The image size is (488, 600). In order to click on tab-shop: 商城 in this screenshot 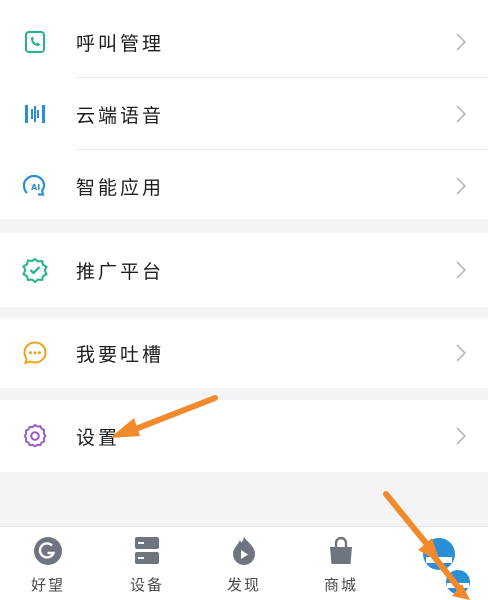, I will do `click(341, 563)`.